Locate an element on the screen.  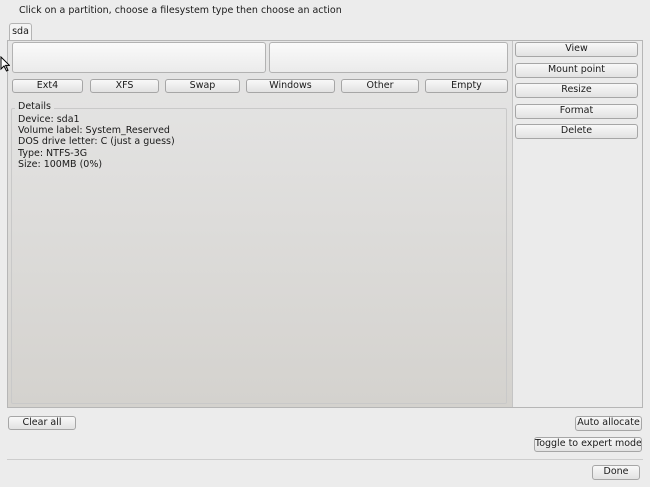
details-title: Details is located at coordinates (34, 106).